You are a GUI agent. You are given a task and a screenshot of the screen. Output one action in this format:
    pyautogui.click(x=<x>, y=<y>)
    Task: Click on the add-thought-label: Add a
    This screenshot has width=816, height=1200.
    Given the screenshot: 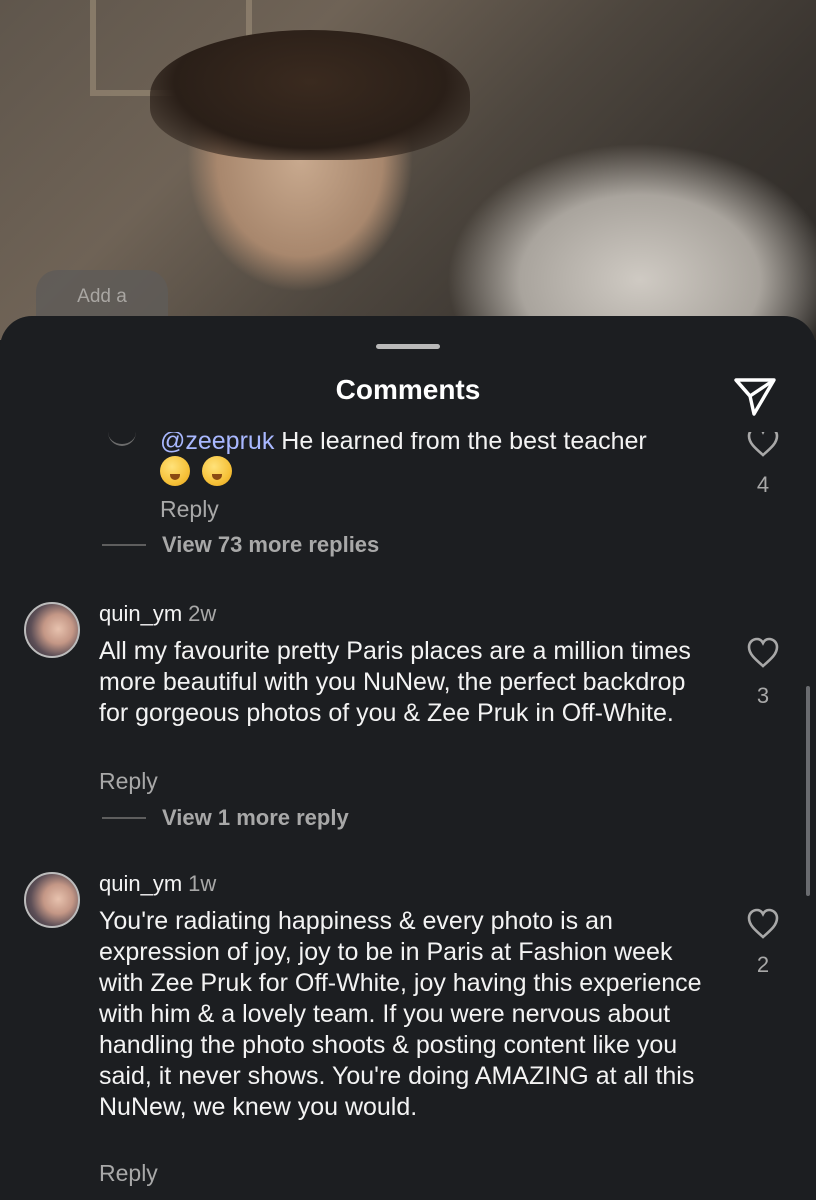 What is the action you would take?
    pyautogui.click(x=102, y=296)
    